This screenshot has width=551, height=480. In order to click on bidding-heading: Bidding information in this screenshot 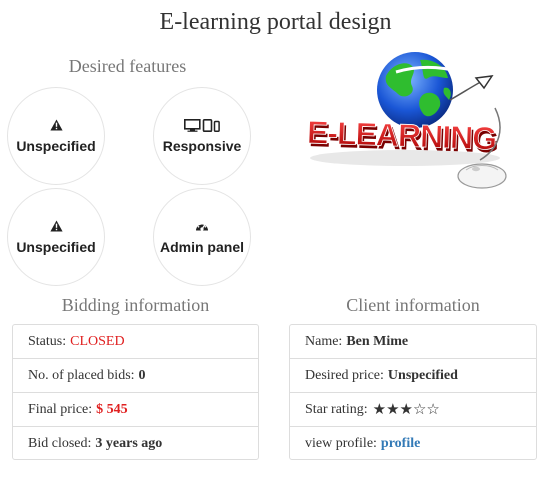, I will do `click(135, 305)`.